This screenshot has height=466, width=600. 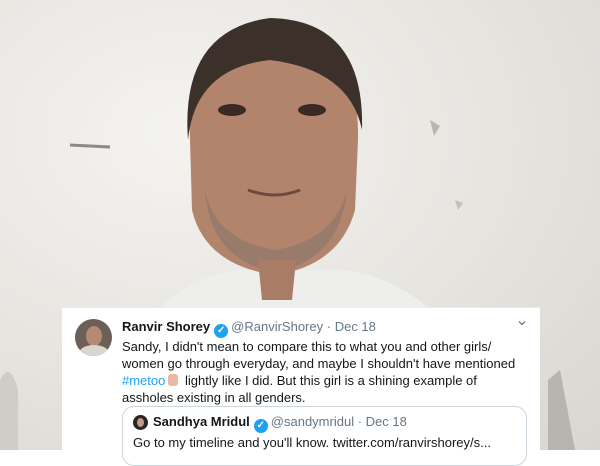 What do you see at coordinates (166, 326) in the screenshot?
I see `author-name: Ranvir Shorey` at bounding box center [166, 326].